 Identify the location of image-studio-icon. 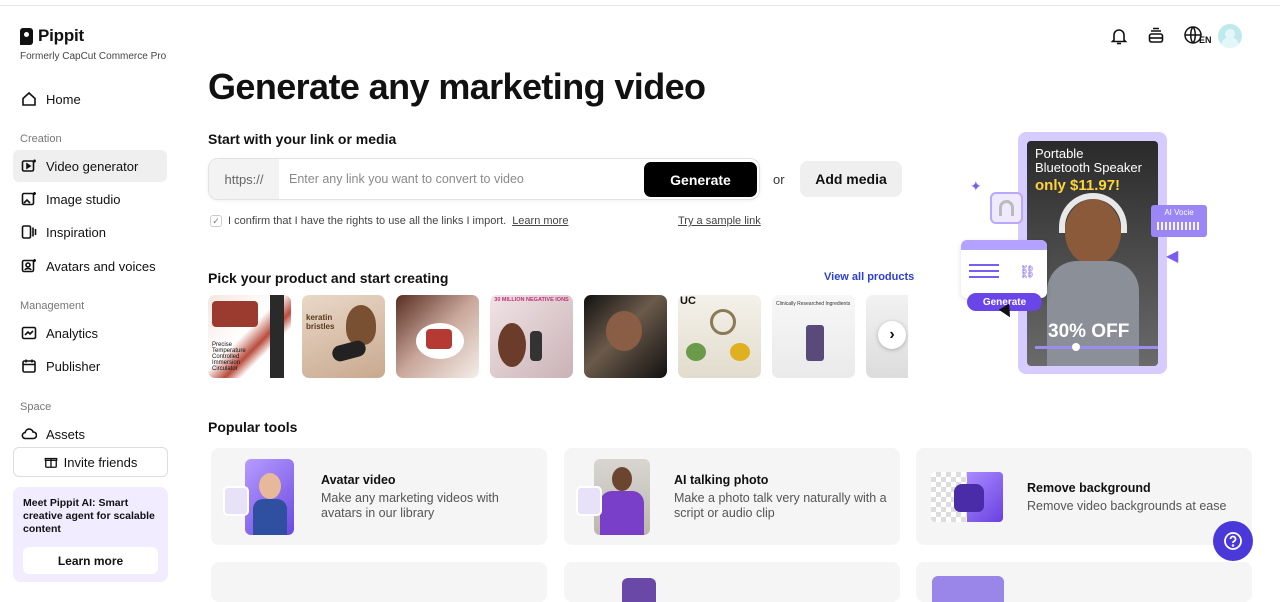
(28, 199).